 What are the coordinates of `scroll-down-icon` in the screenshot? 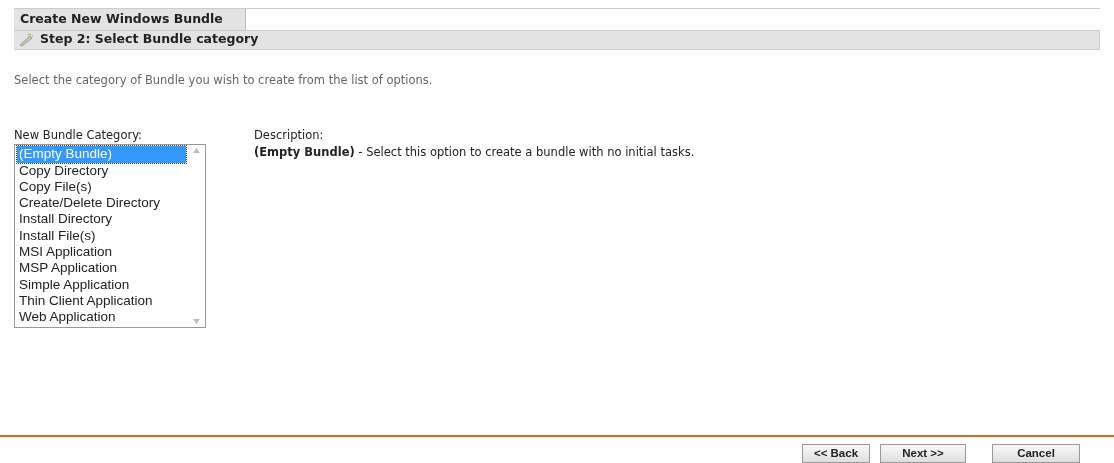 It's located at (196, 322).